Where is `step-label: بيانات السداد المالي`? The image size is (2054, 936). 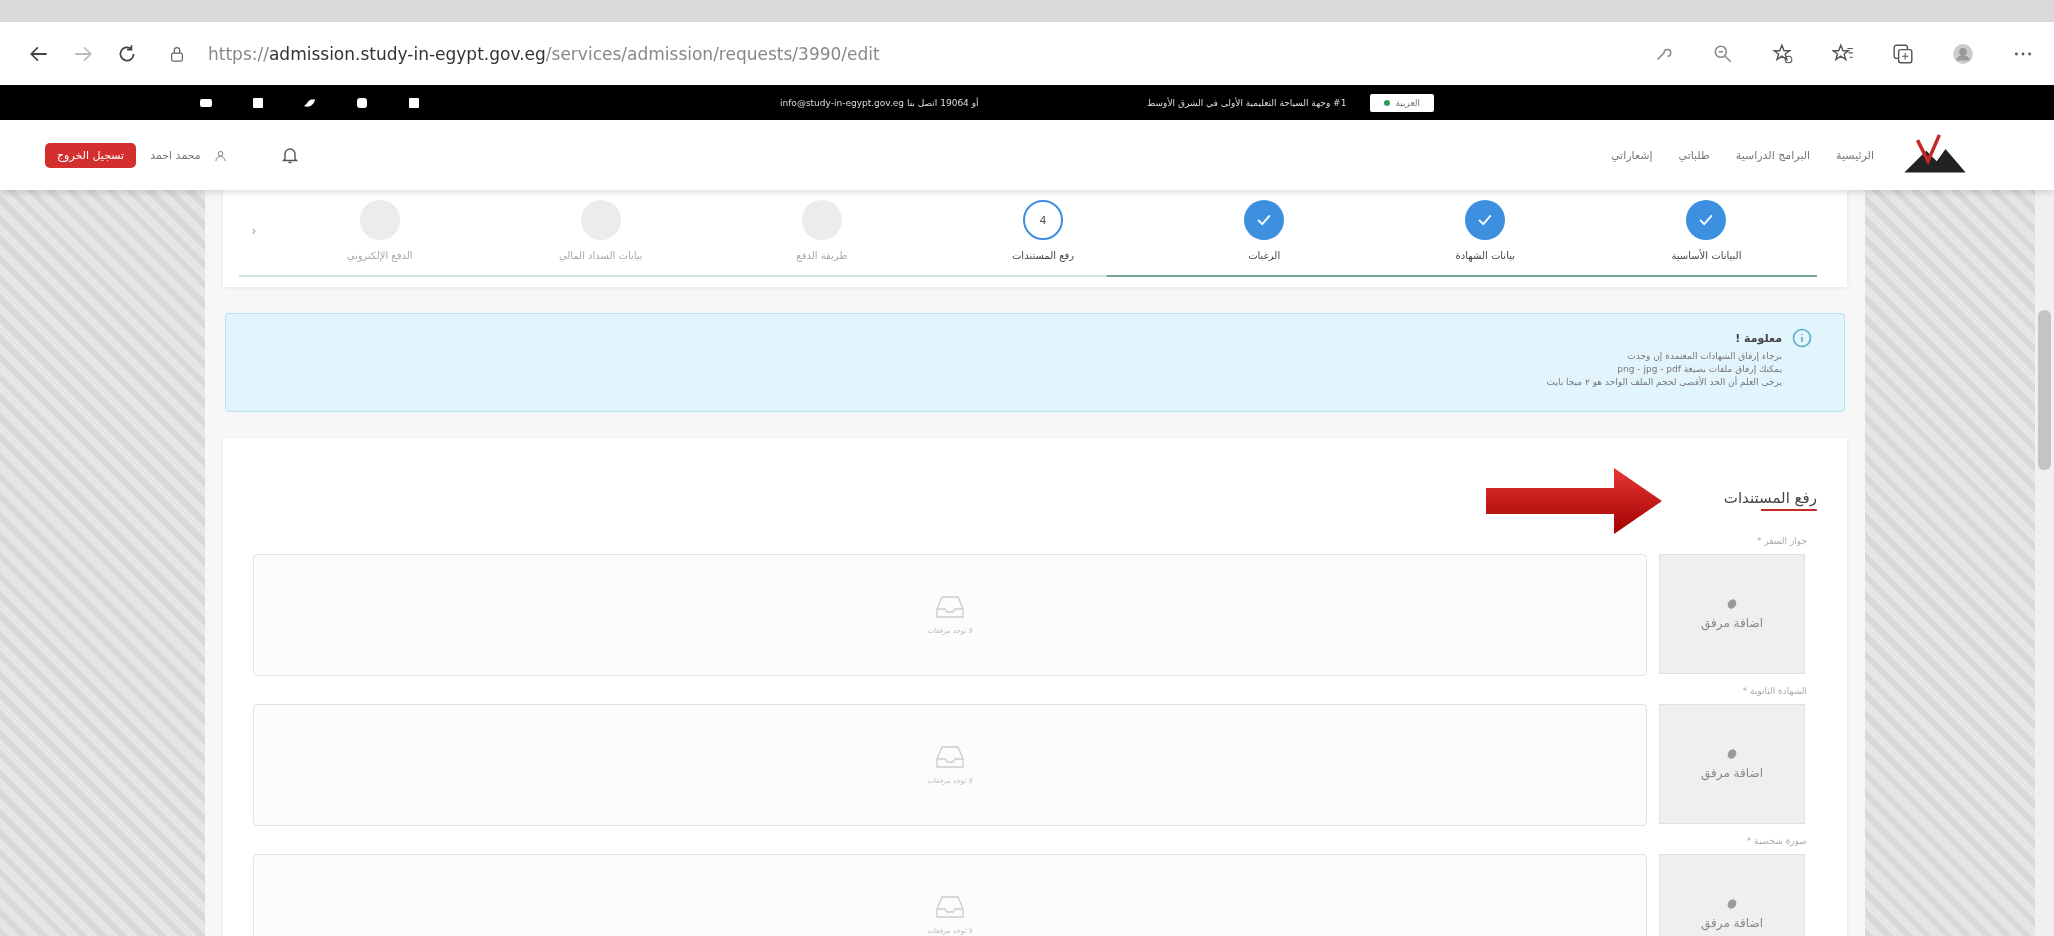
step-label: بيانات السداد المالي is located at coordinates (600, 255).